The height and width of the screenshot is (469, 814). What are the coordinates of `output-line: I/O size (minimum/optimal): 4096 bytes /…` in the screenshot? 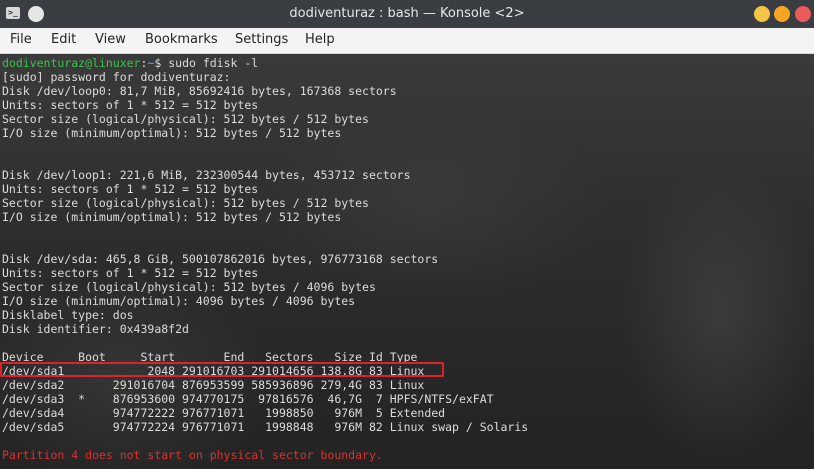 It's located at (179, 301).